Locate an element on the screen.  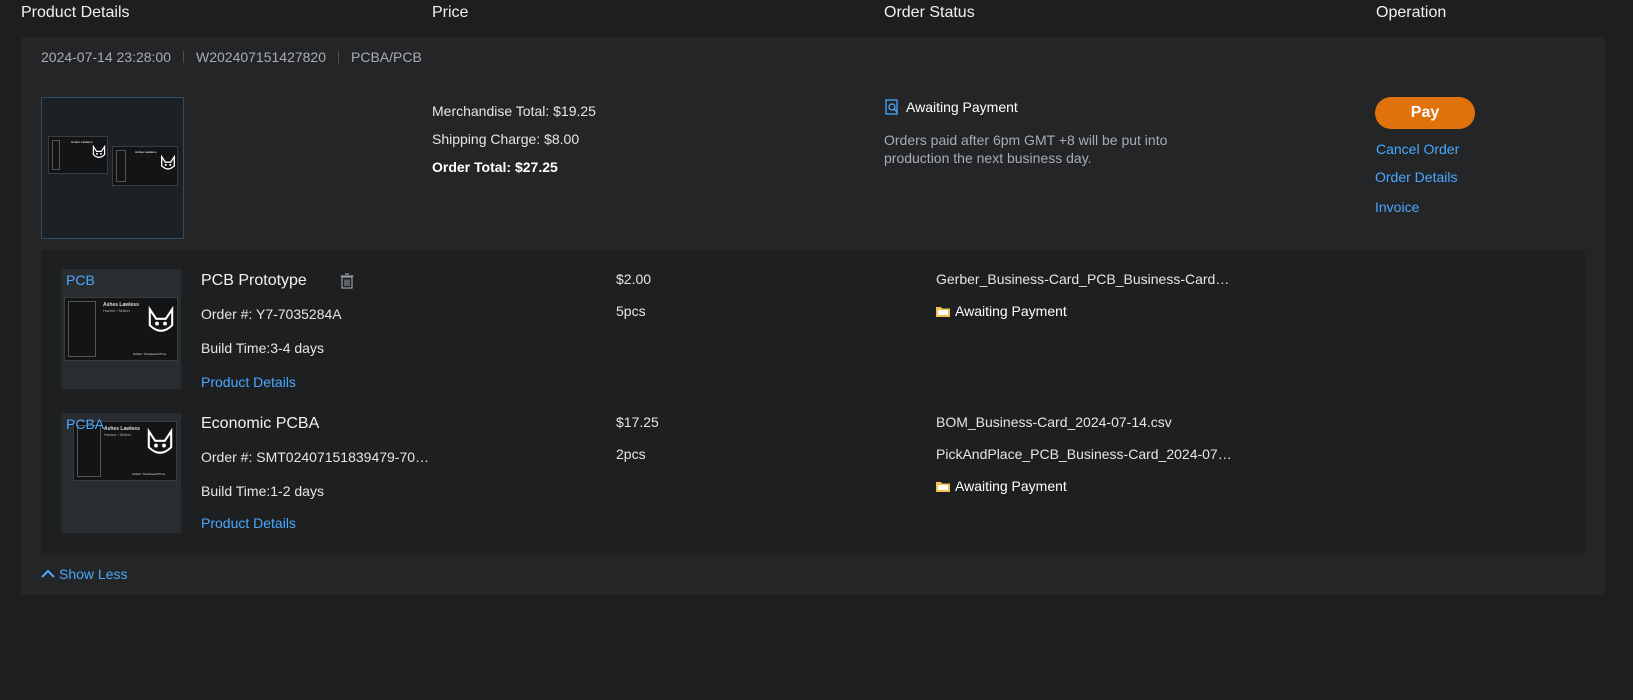
trash-icon is located at coordinates (347, 281).